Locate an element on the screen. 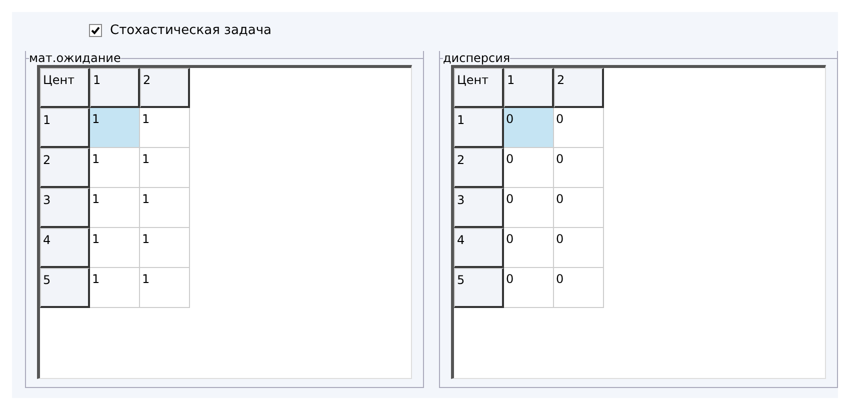  group-title: мат.ожидание is located at coordinates (75, 58).